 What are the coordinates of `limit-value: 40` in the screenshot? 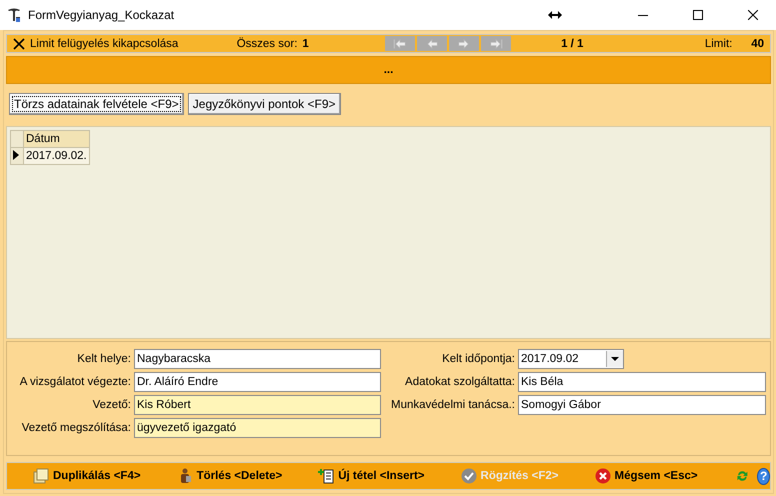 It's located at (757, 44).